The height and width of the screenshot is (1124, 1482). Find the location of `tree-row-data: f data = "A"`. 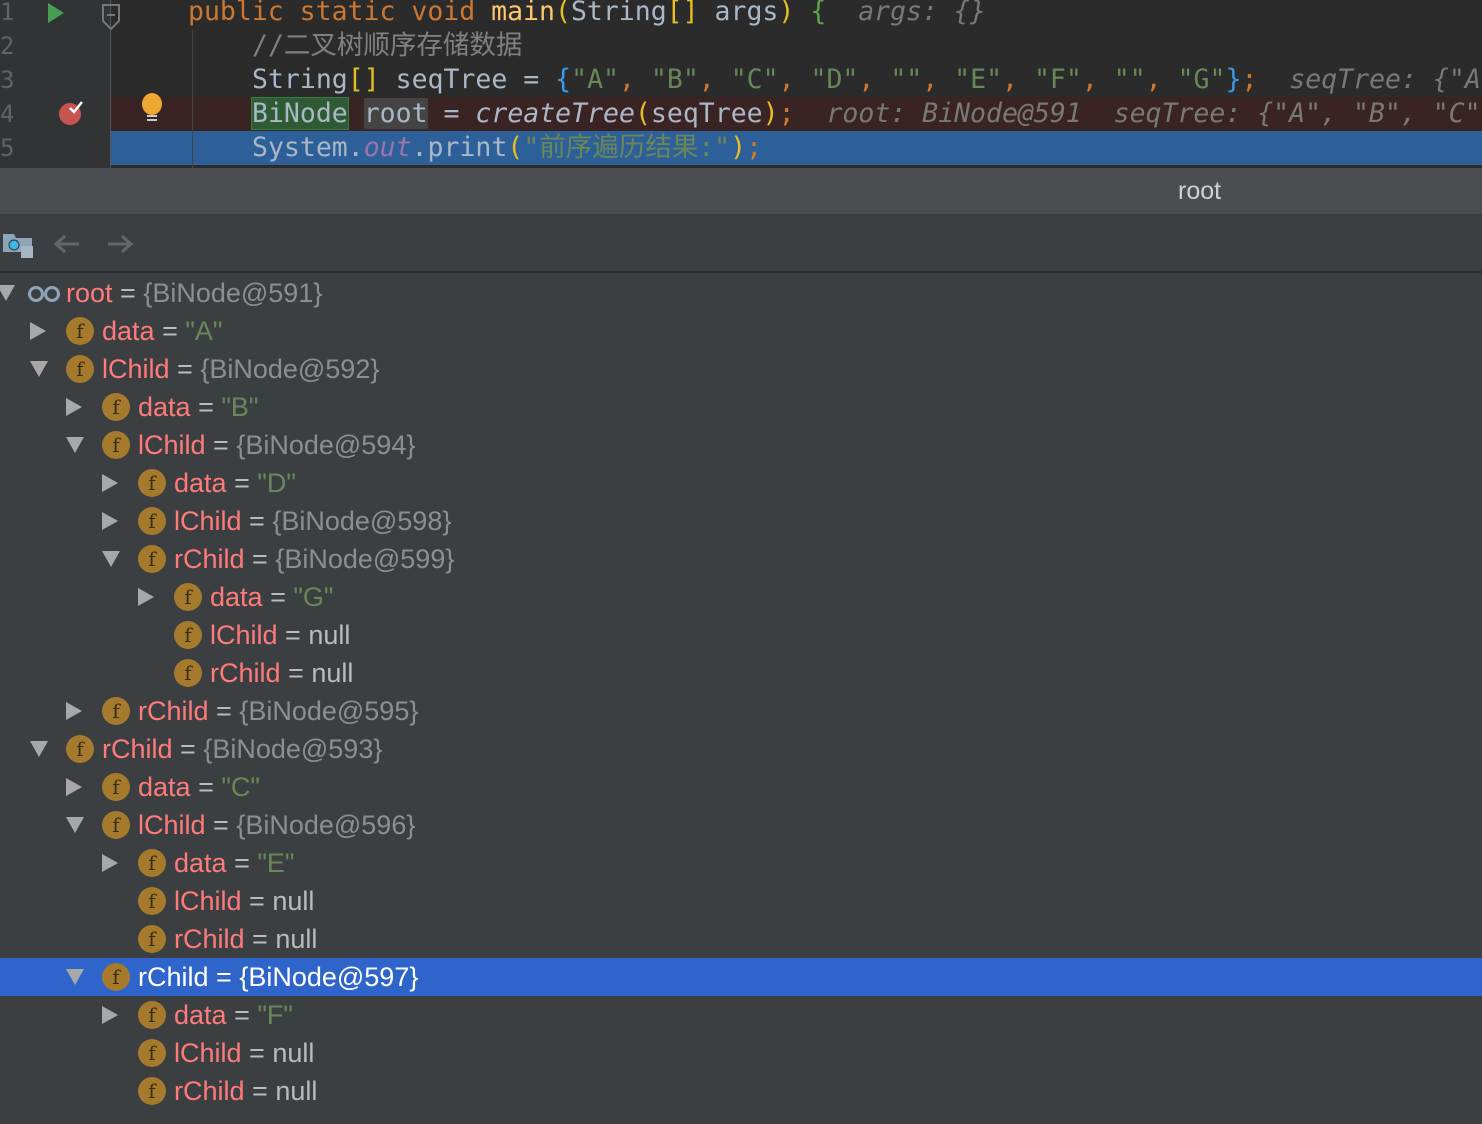

tree-row-data: f data = "A" is located at coordinates (741, 331).